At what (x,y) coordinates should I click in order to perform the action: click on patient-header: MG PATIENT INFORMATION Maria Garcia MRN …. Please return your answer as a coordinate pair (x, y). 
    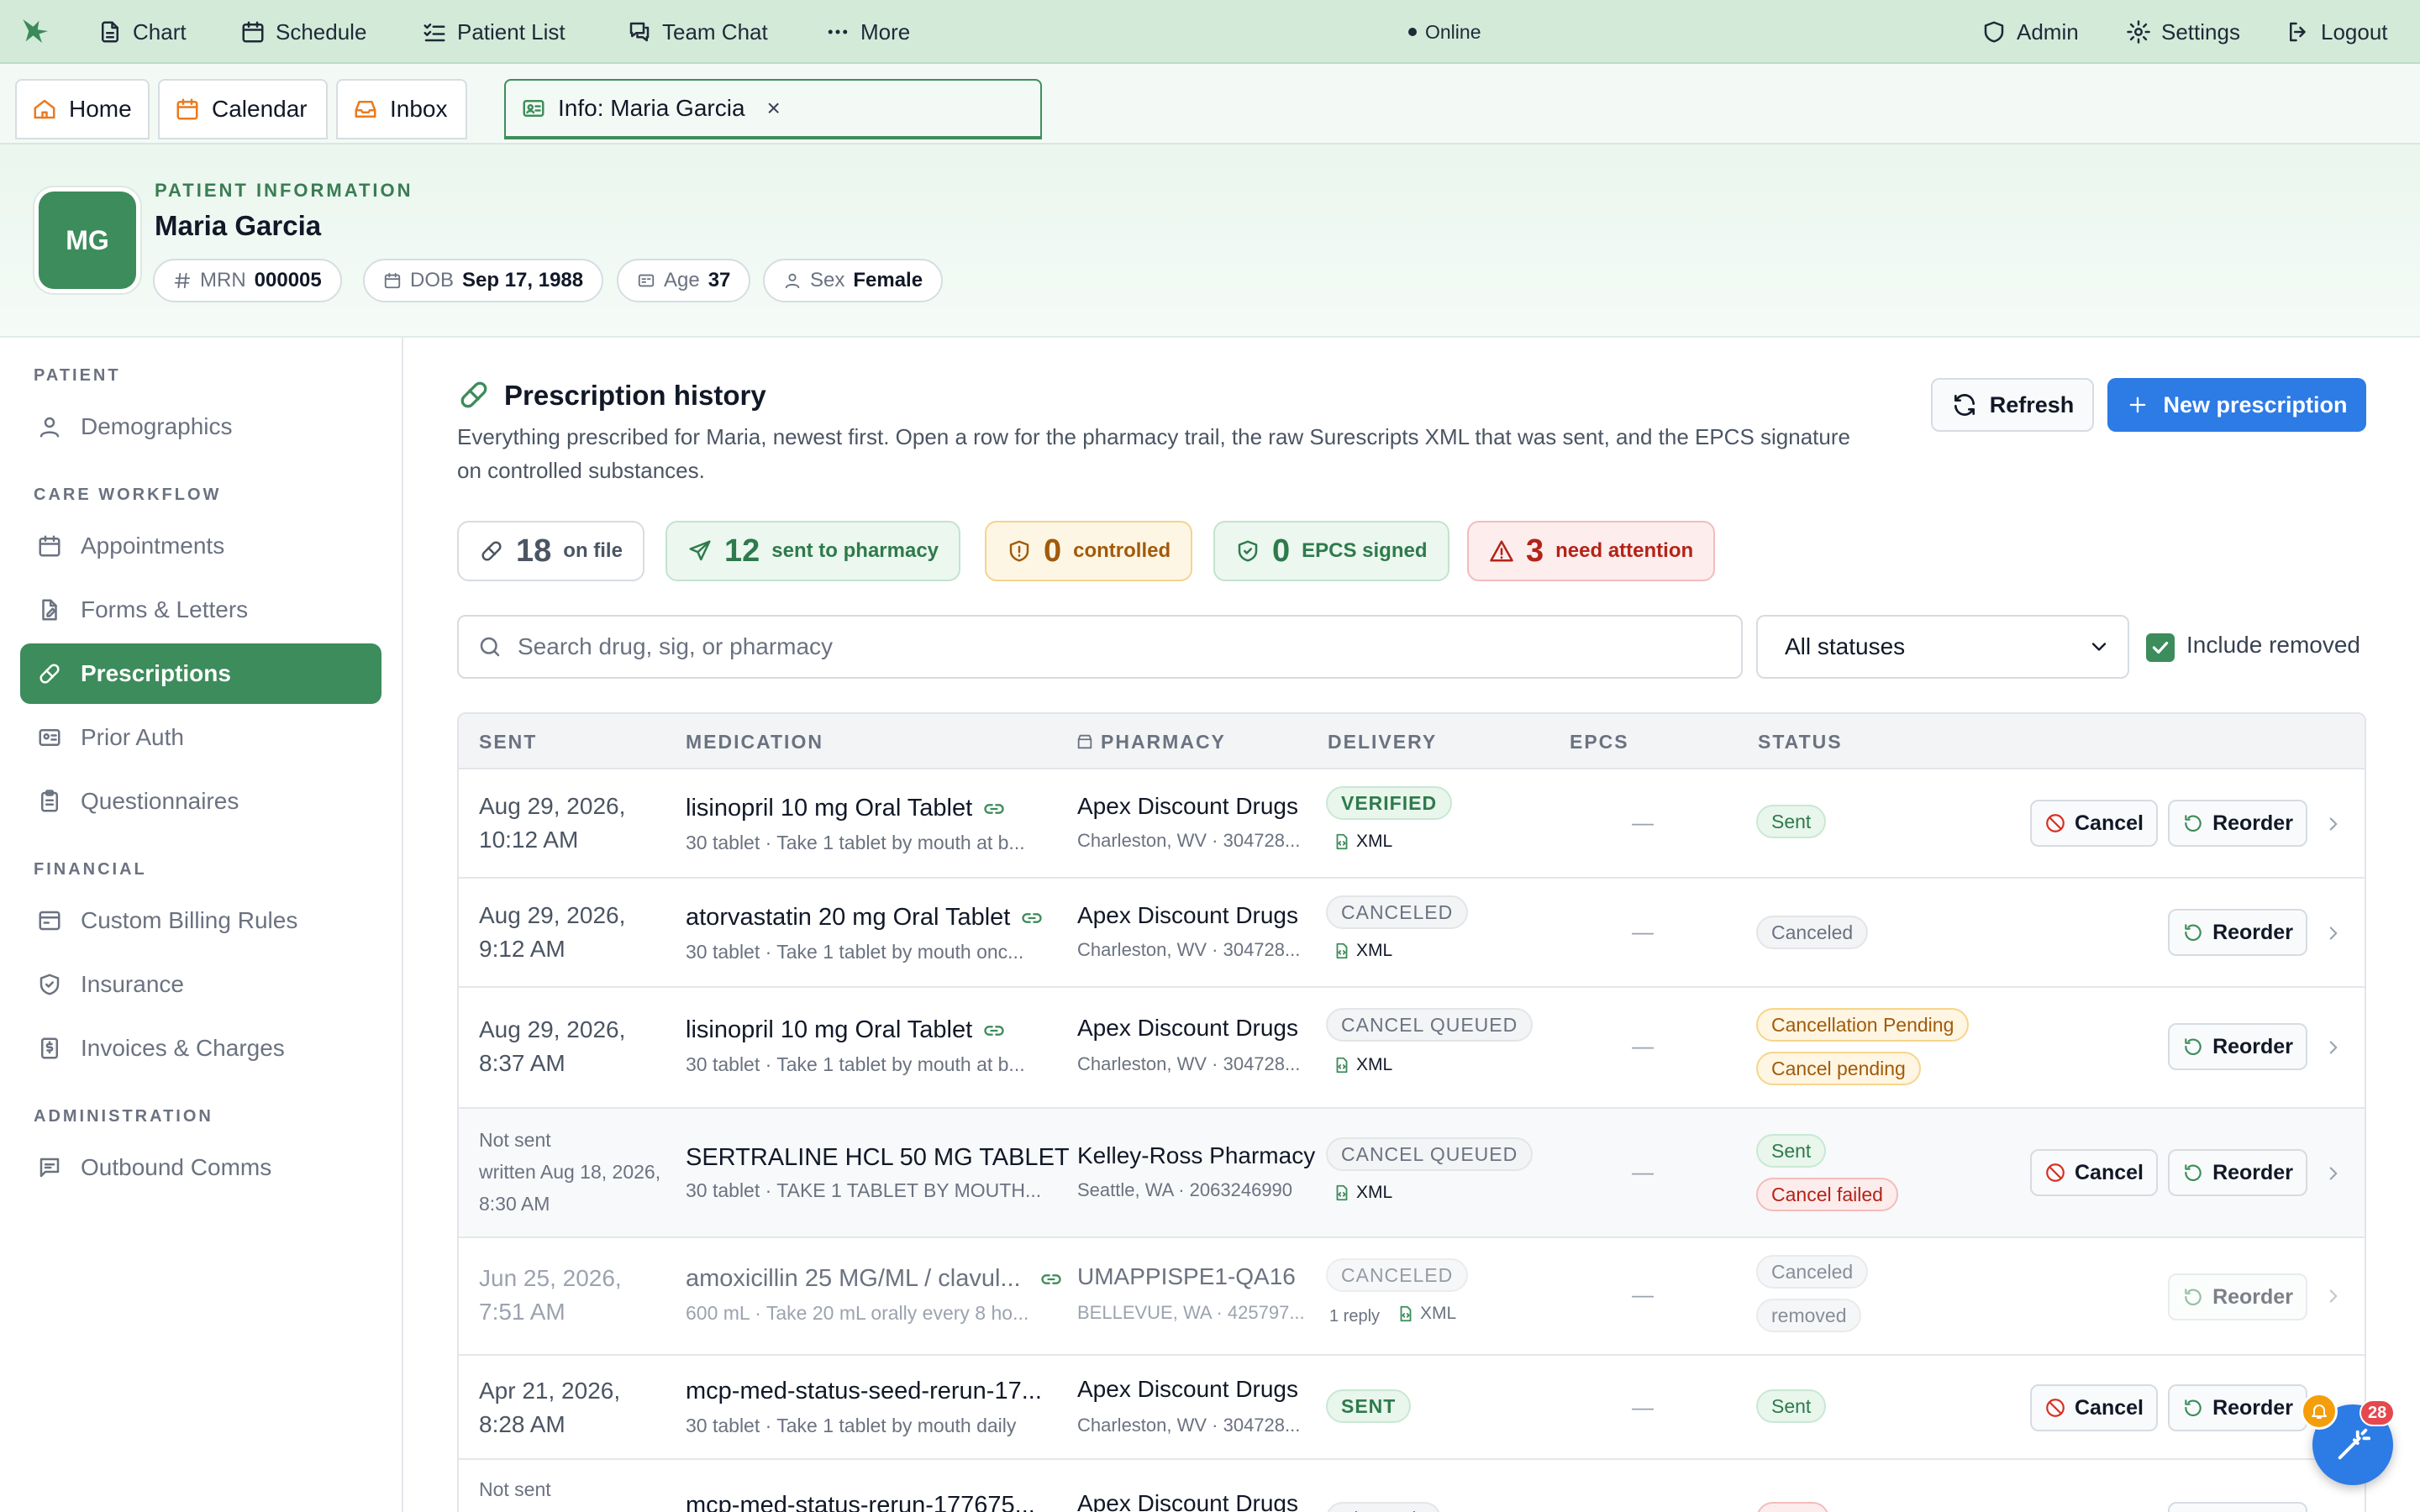
    Looking at the image, I should click on (1210, 241).